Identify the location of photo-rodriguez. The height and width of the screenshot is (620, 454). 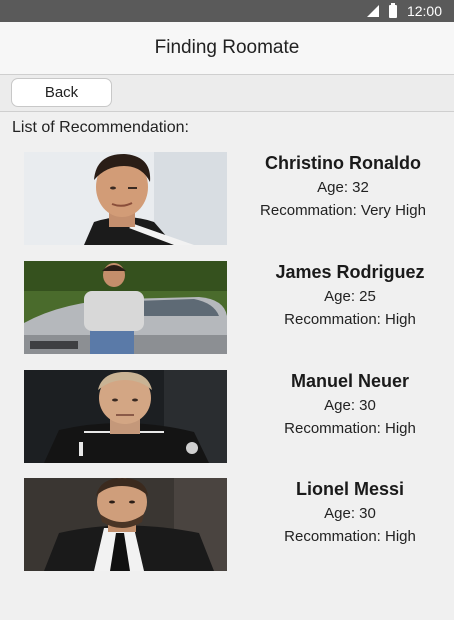
(125, 307).